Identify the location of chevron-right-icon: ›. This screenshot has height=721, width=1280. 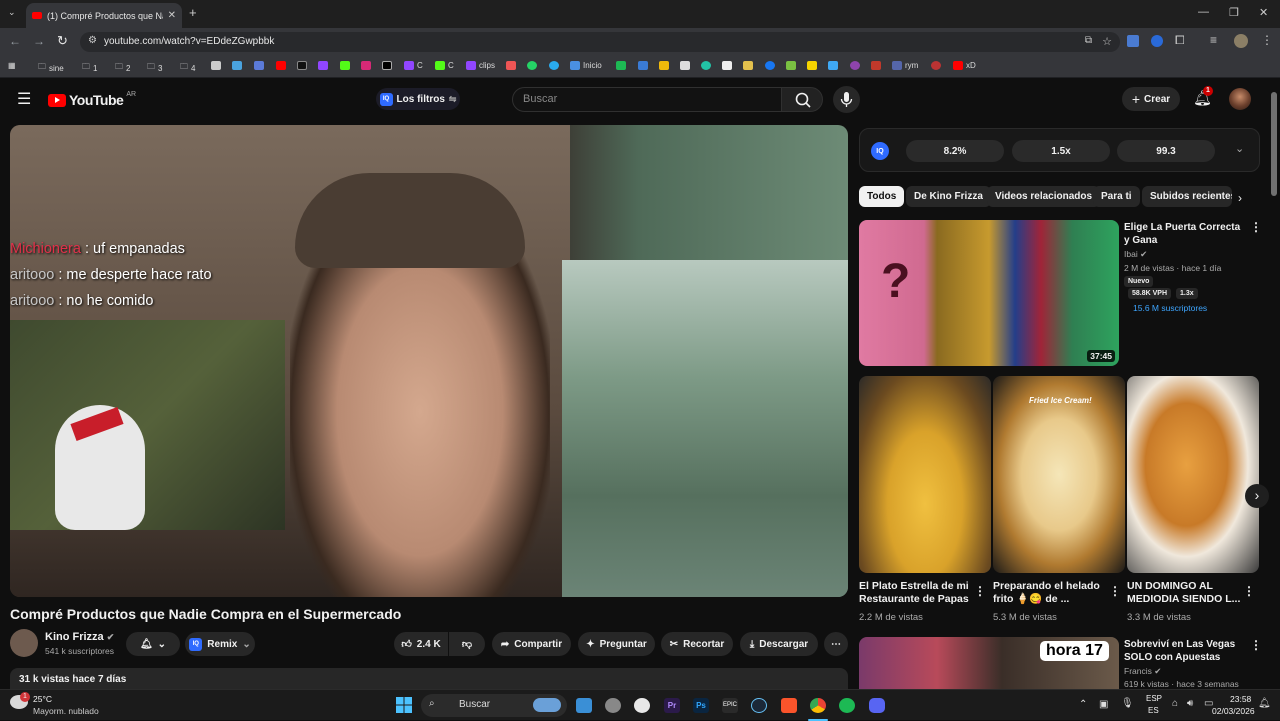
(1240, 198).